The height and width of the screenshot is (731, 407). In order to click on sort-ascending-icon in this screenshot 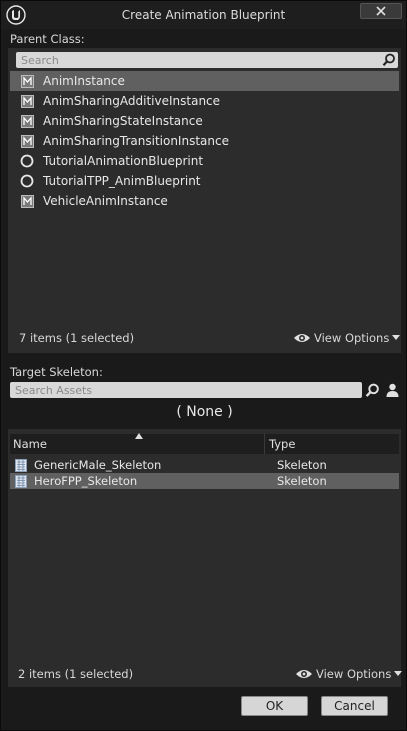, I will do `click(139, 436)`.